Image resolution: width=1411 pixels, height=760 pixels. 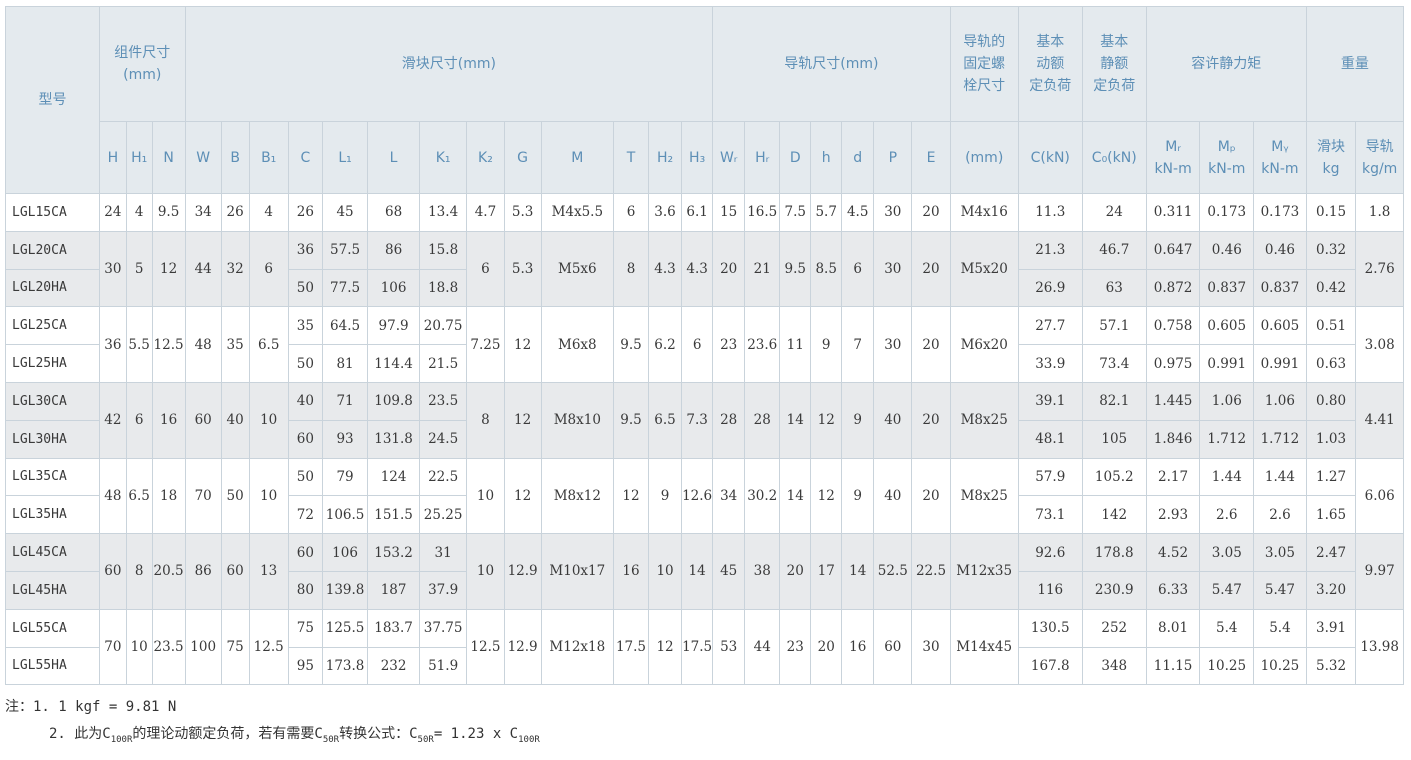 What do you see at coordinates (1331, 401) in the screenshot?
I see `cell-wb: 0.80` at bounding box center [1331, 401].